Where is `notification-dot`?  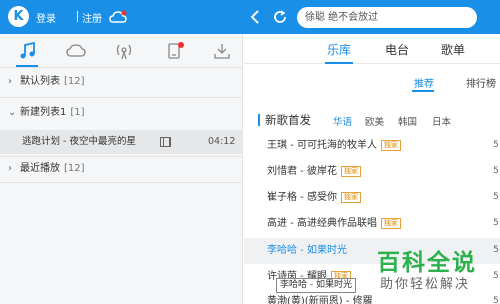 notification-dot is located at coordinates (181, 45).